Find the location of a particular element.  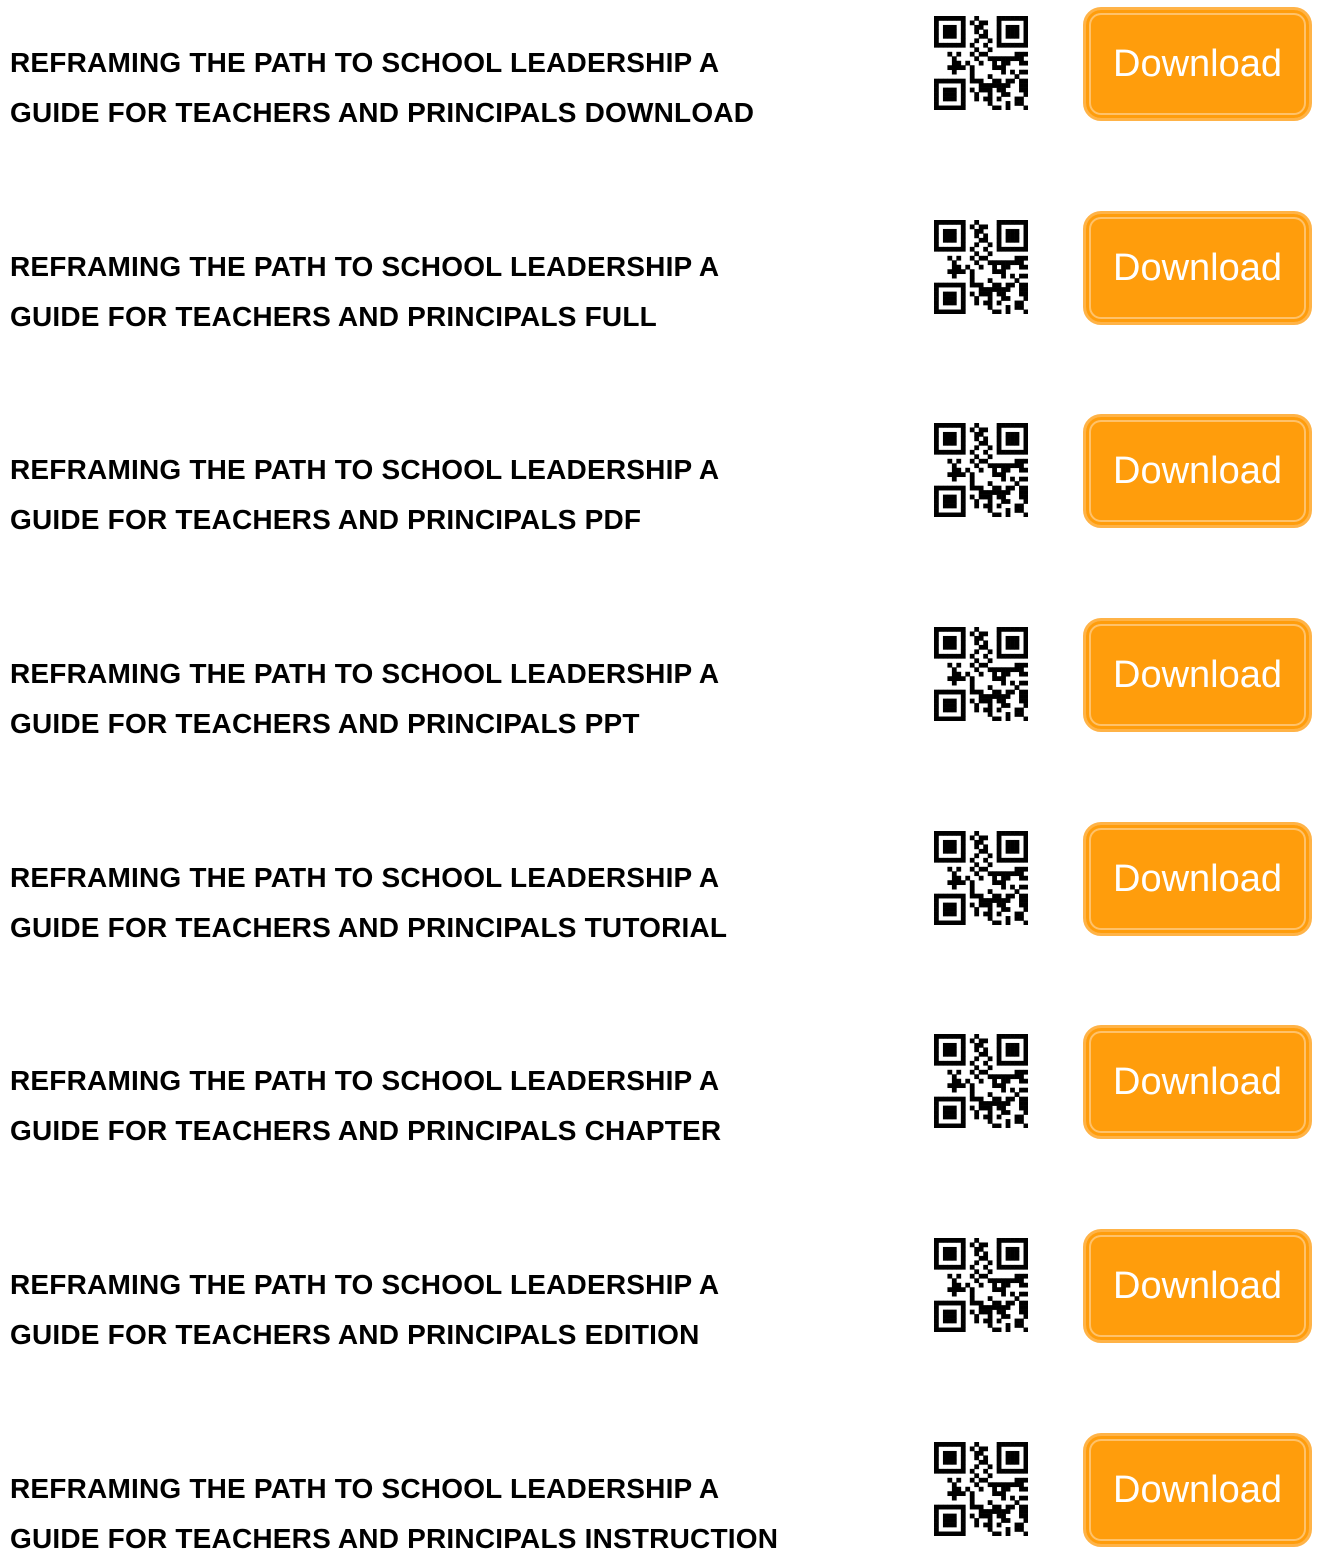

item-title-line2: GUIDE FOR TEACHERS AND PRINCIPALS PPT is located at coordinates (325, 723).